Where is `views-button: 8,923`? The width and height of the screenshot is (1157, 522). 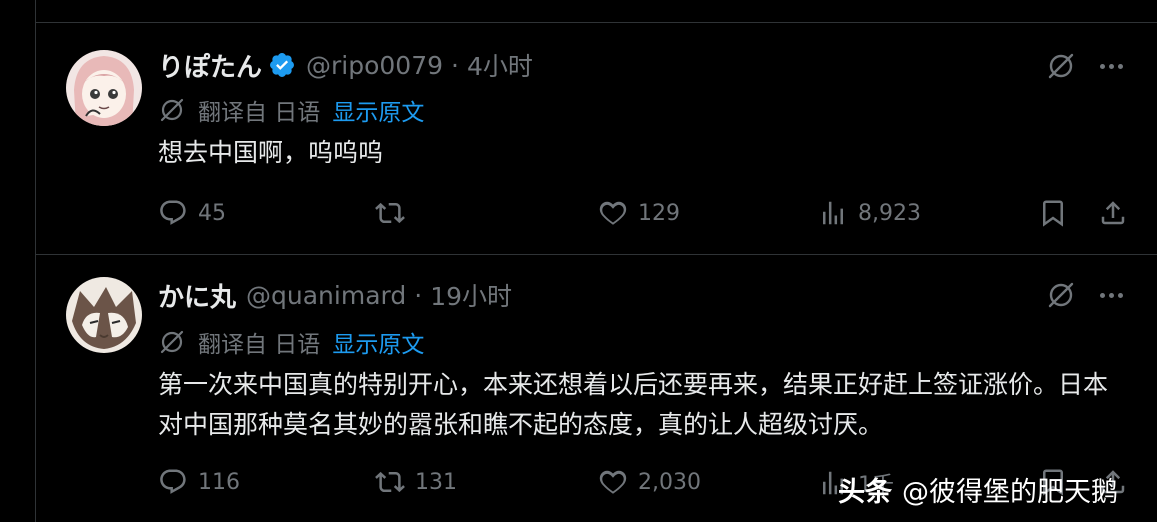 views-button: 8,923 is located at coordinates (869, 213).